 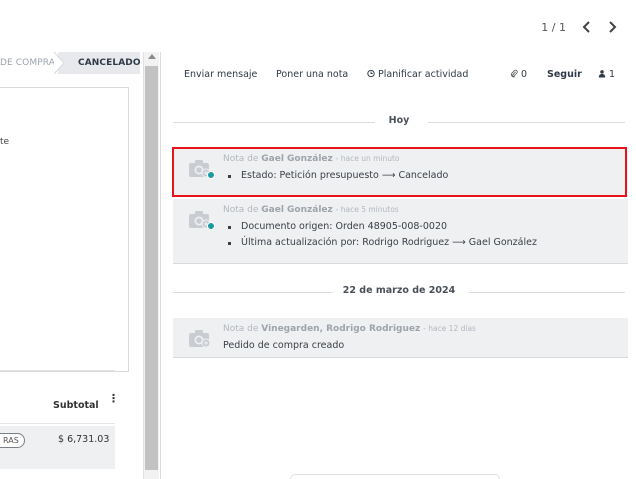 What do you see at coordinates (367, 209) in the screenshot?
I see `message-time: - hace 5 minutos` at bounding box center [367, 209].